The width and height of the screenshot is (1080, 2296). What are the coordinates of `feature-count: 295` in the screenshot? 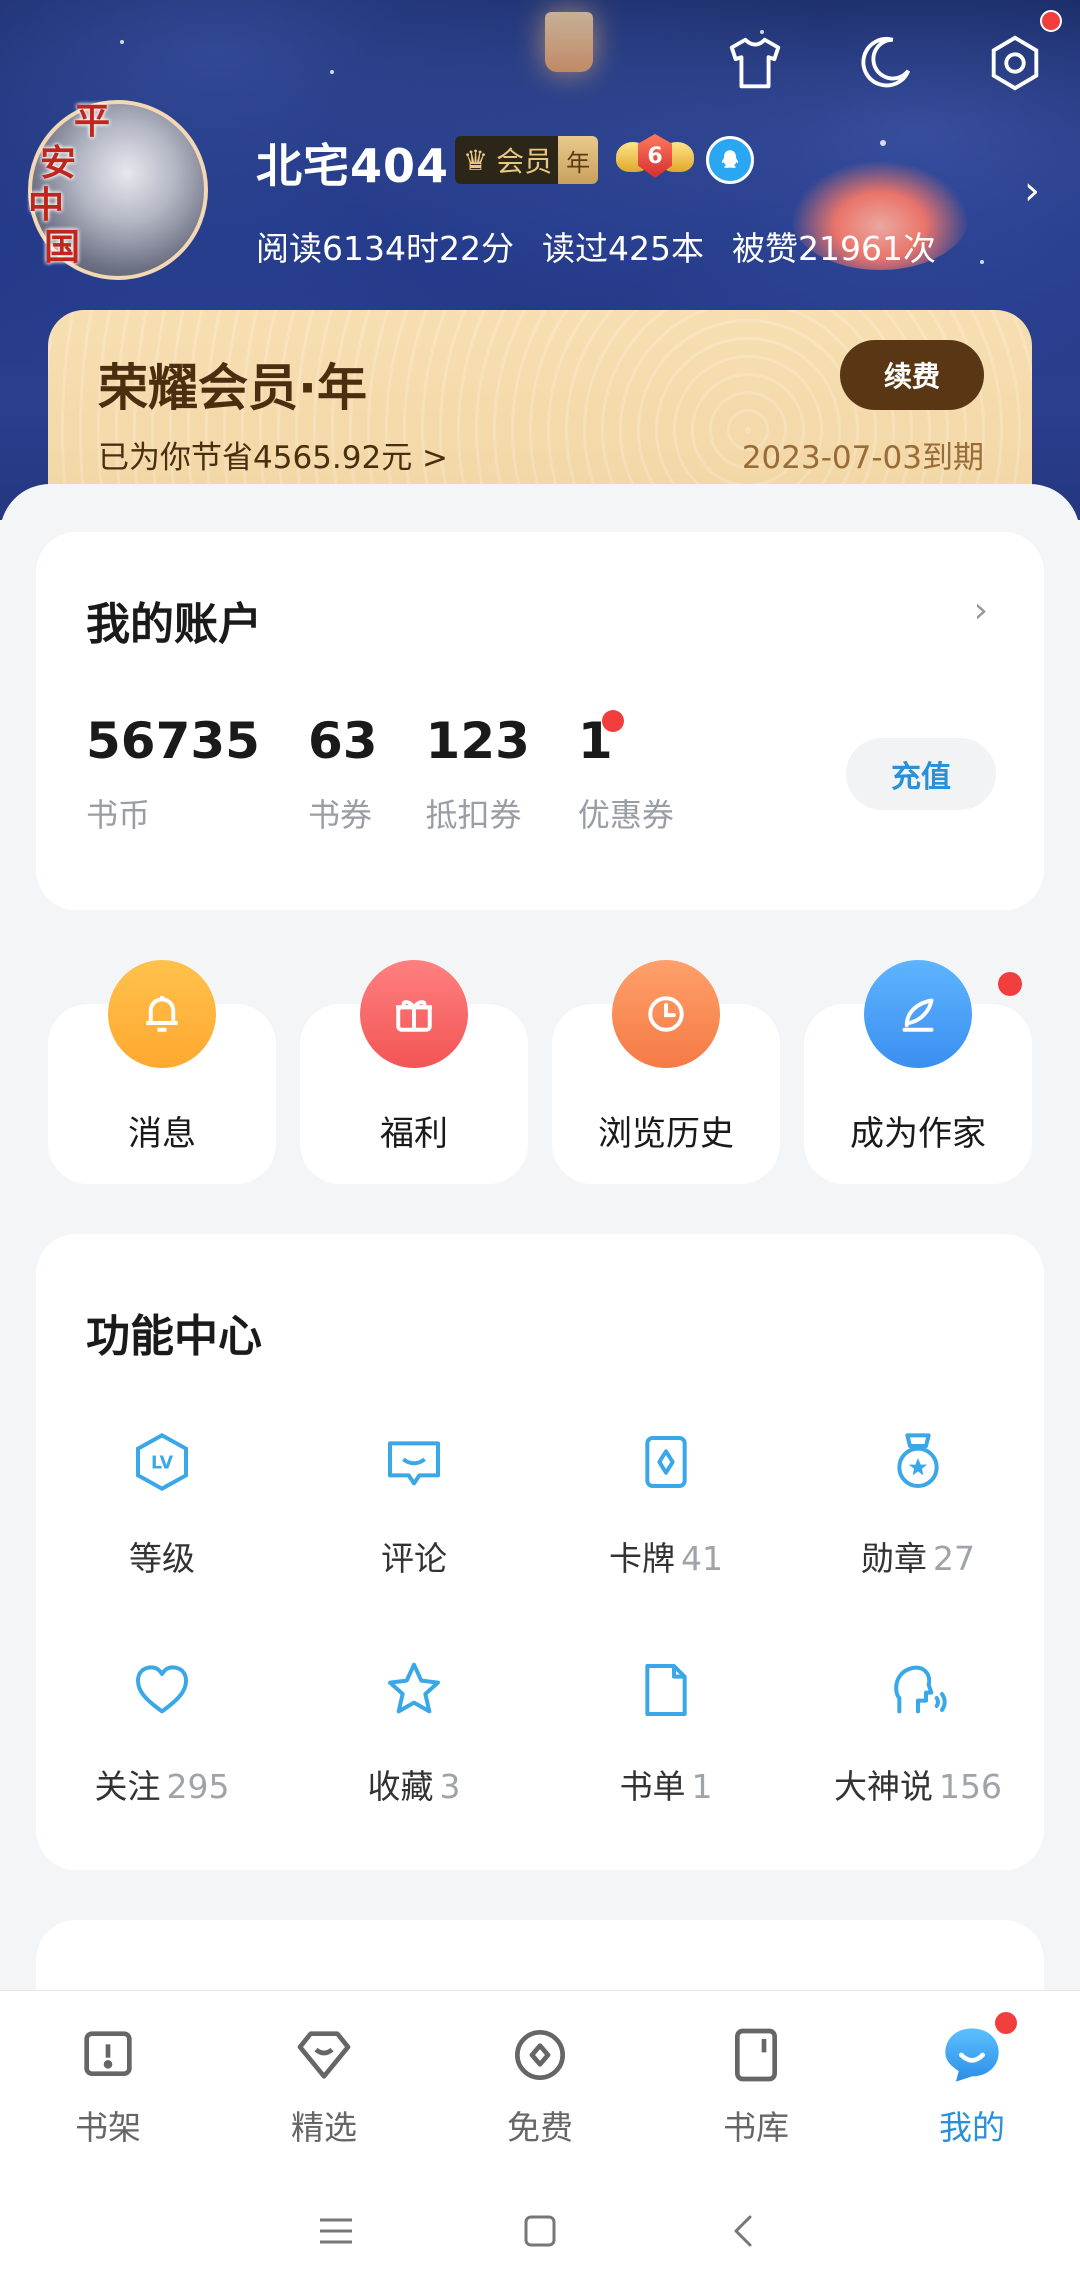 It's located at (198, 1786).